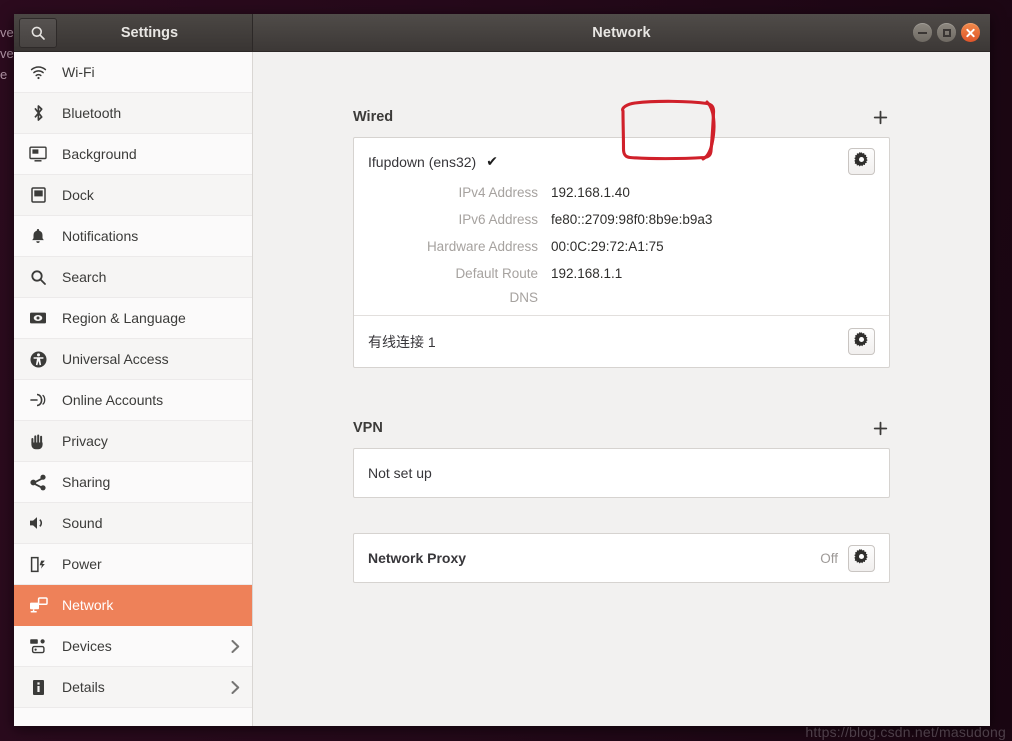 This screenshot has width=1012, height=741. Describe the element at coordinates (124, 318) in the screenshot. I see `sidebar-item-label: Region & Language` at that location.